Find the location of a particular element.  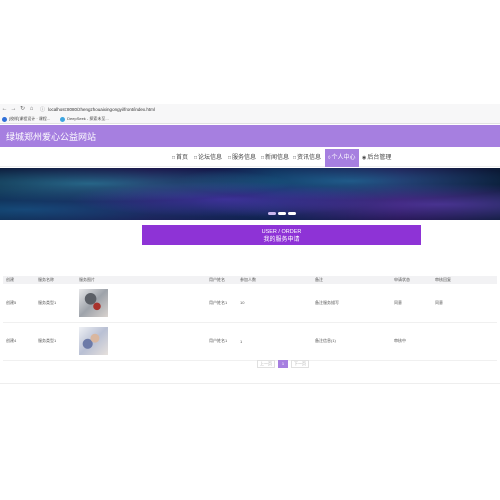

nav-item-forum: □论坛信息 is located at coordinates (208, 158).